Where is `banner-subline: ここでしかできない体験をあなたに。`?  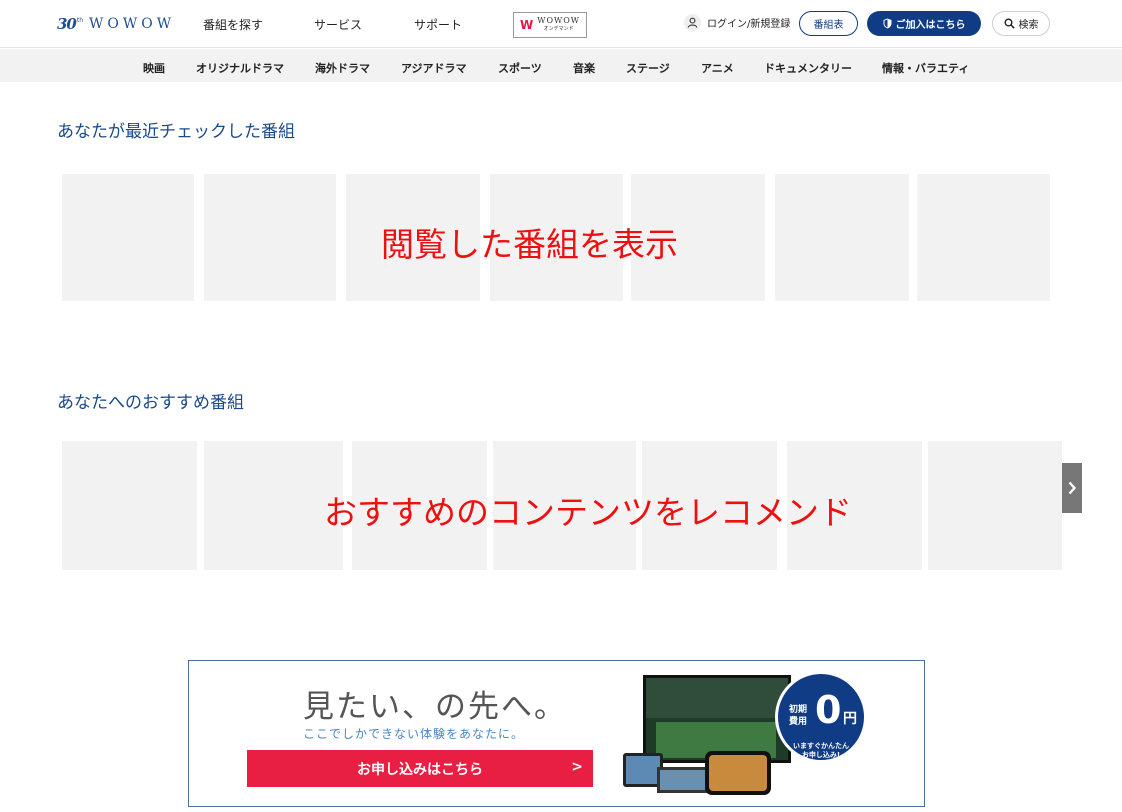 banner-subline: ここでしかできない体験をあなたに。 is located at coordinates (414, 734).